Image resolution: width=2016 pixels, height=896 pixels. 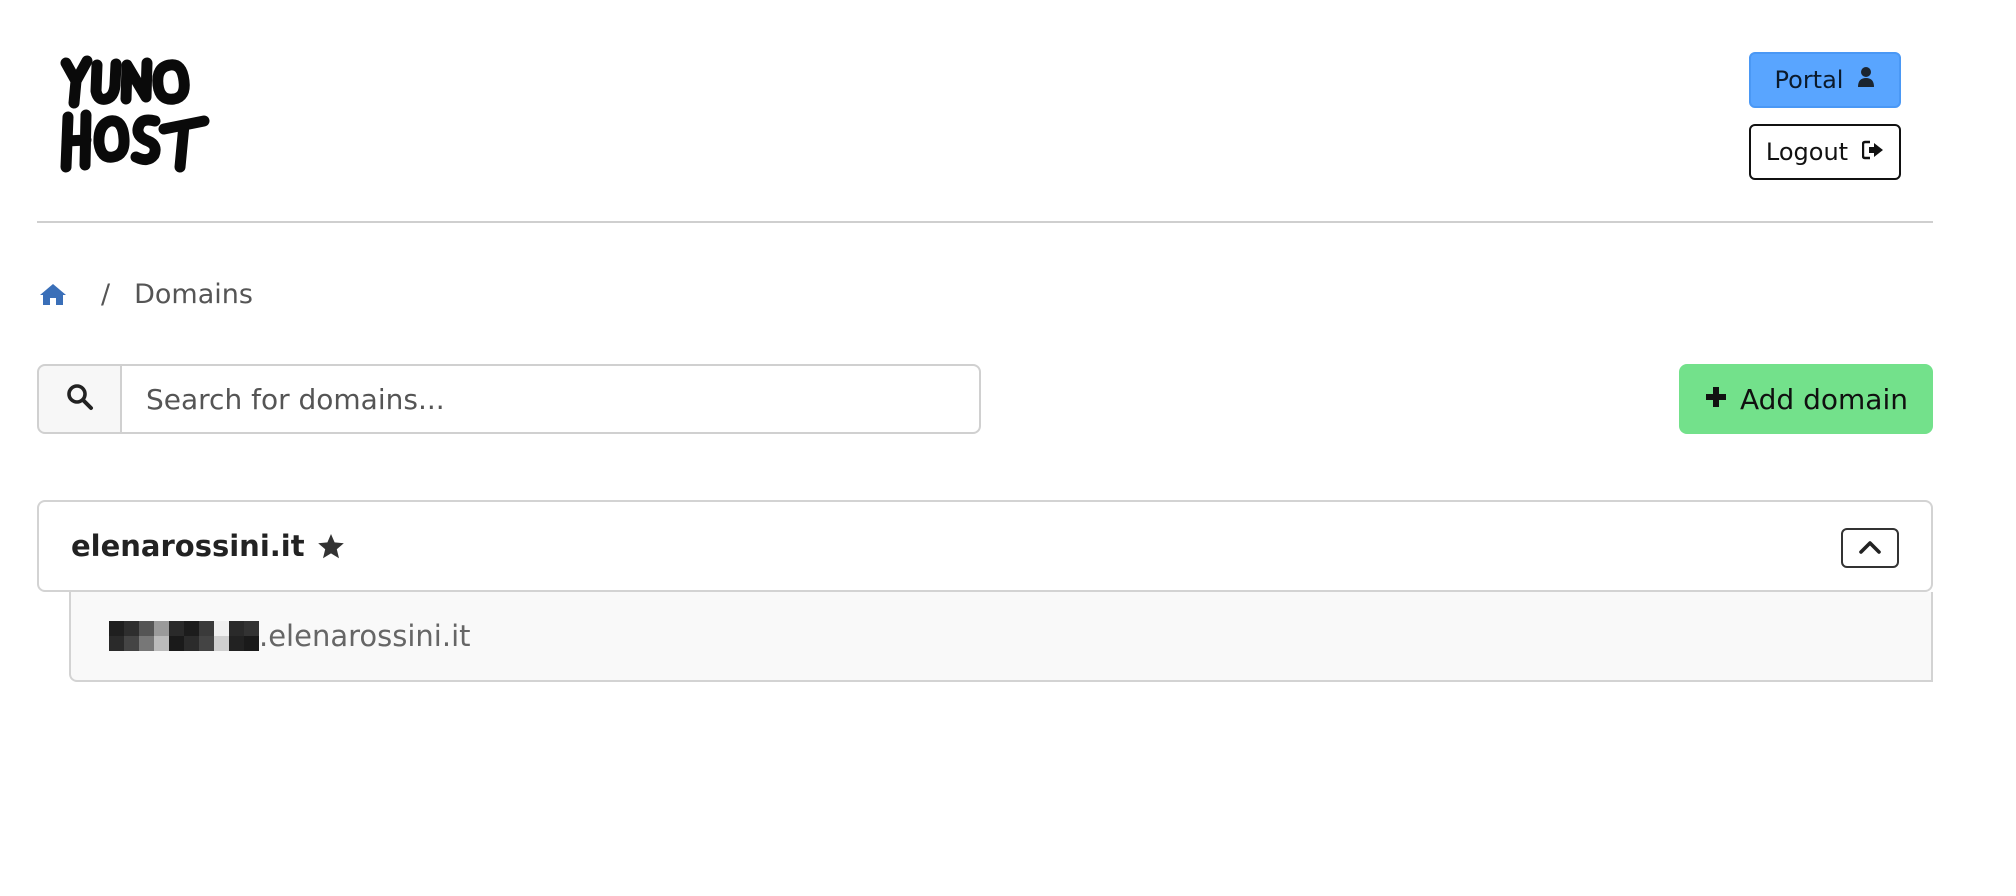 I want to click on header-divider, so click(x=985, y=222).